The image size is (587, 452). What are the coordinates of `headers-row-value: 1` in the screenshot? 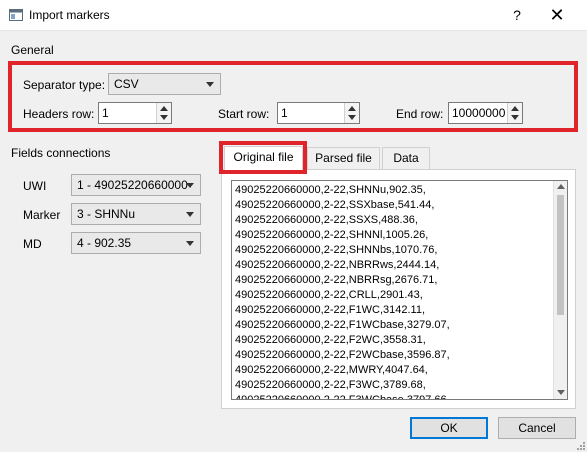 It's located at (105, 113).